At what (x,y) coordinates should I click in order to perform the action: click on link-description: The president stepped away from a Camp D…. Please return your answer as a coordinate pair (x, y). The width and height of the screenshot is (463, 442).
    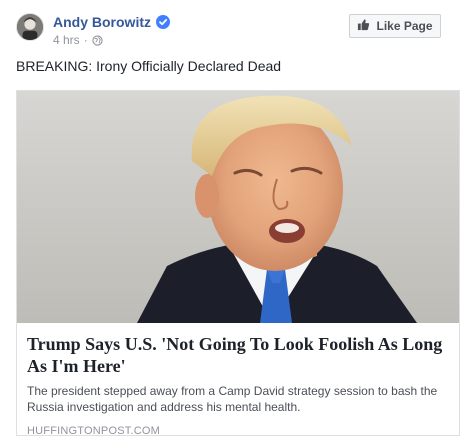
    Looking at the image, I should click on (232, 399).